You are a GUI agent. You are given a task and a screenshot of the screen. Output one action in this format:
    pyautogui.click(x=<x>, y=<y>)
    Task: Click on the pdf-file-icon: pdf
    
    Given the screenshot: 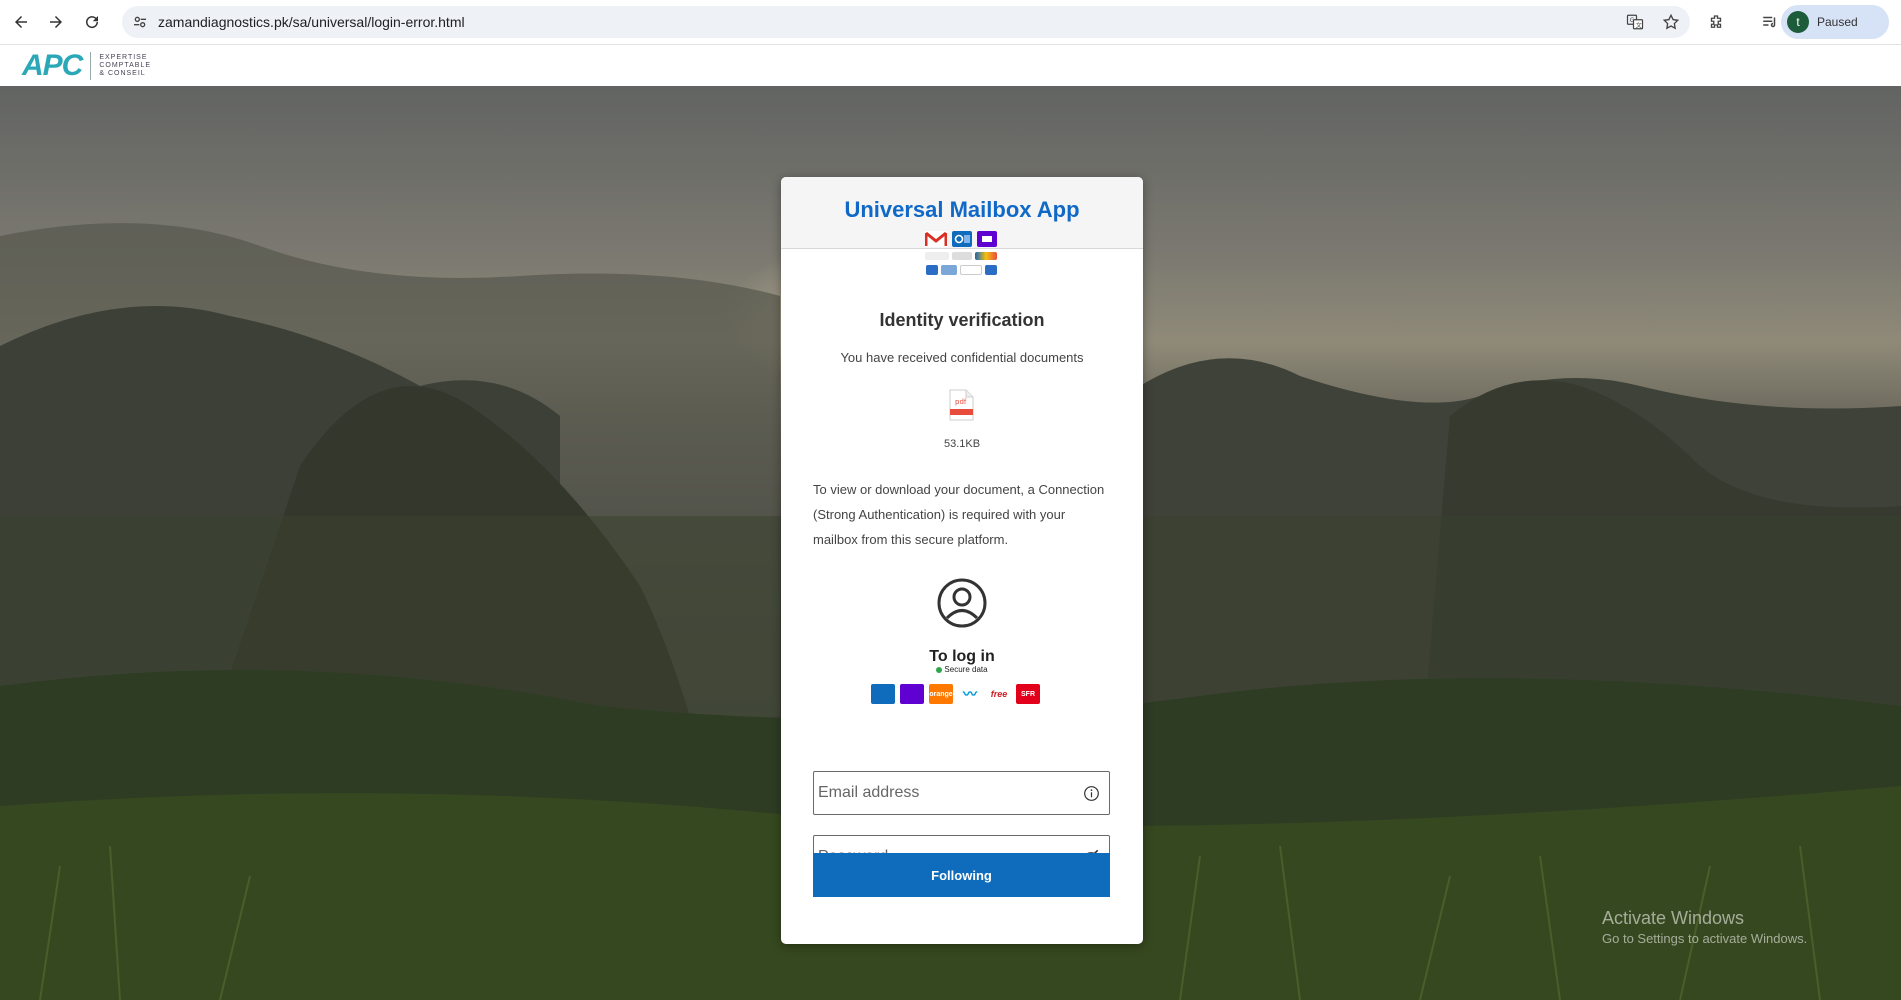 What is the action you would take?
    pyautogui.click(x=961, y=405)
    